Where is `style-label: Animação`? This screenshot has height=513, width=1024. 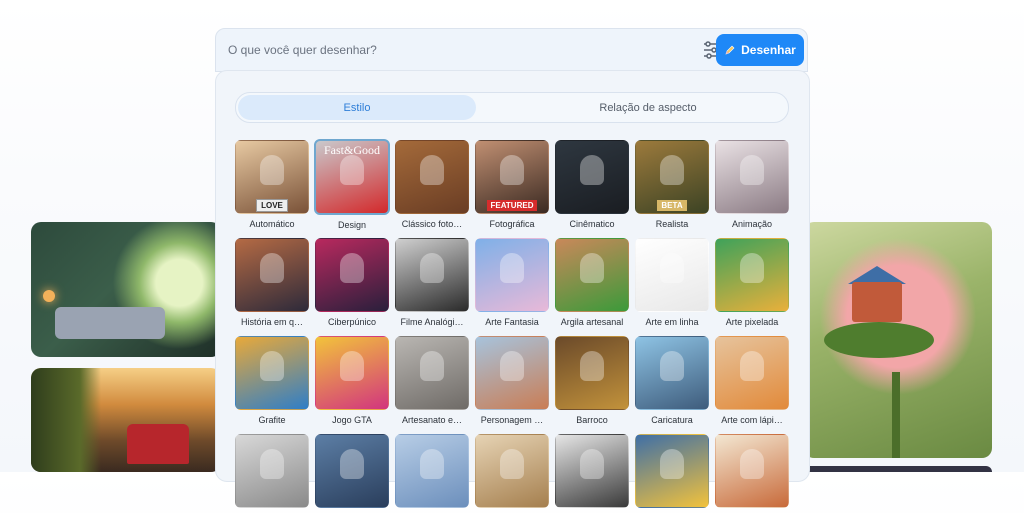 style-label: Animação is located at coordinates (752, 224).